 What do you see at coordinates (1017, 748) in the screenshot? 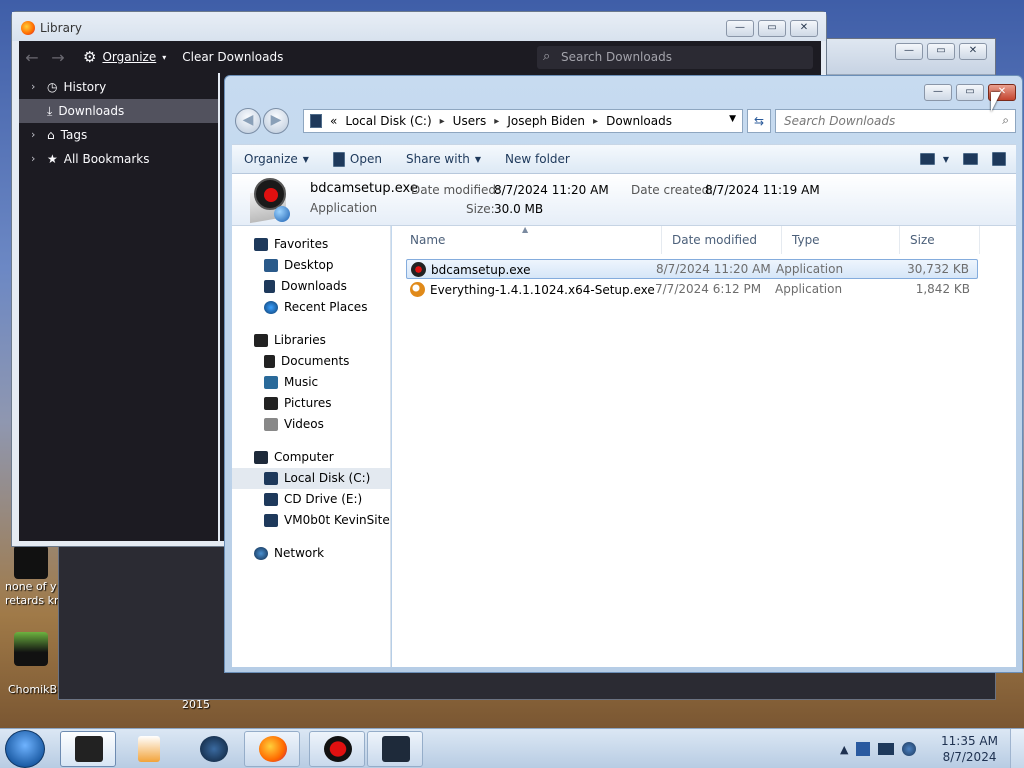
I see `show-desktop-button` at bounding box center [1017, 748].